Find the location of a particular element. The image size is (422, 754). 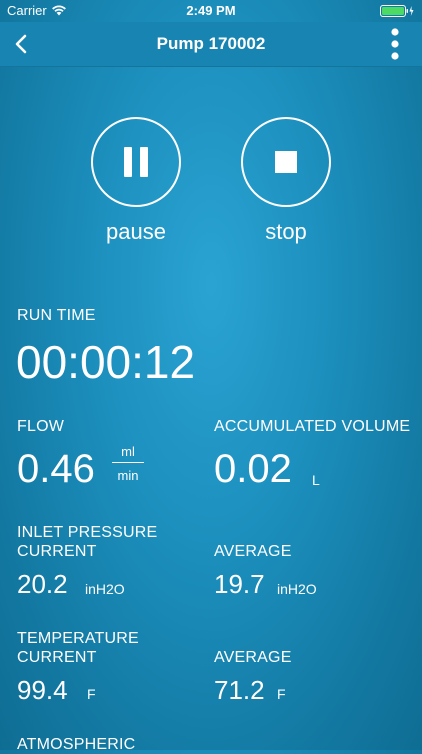

inlet-pressure-average-label: AVERAGE is located at coordinates (253, 551).